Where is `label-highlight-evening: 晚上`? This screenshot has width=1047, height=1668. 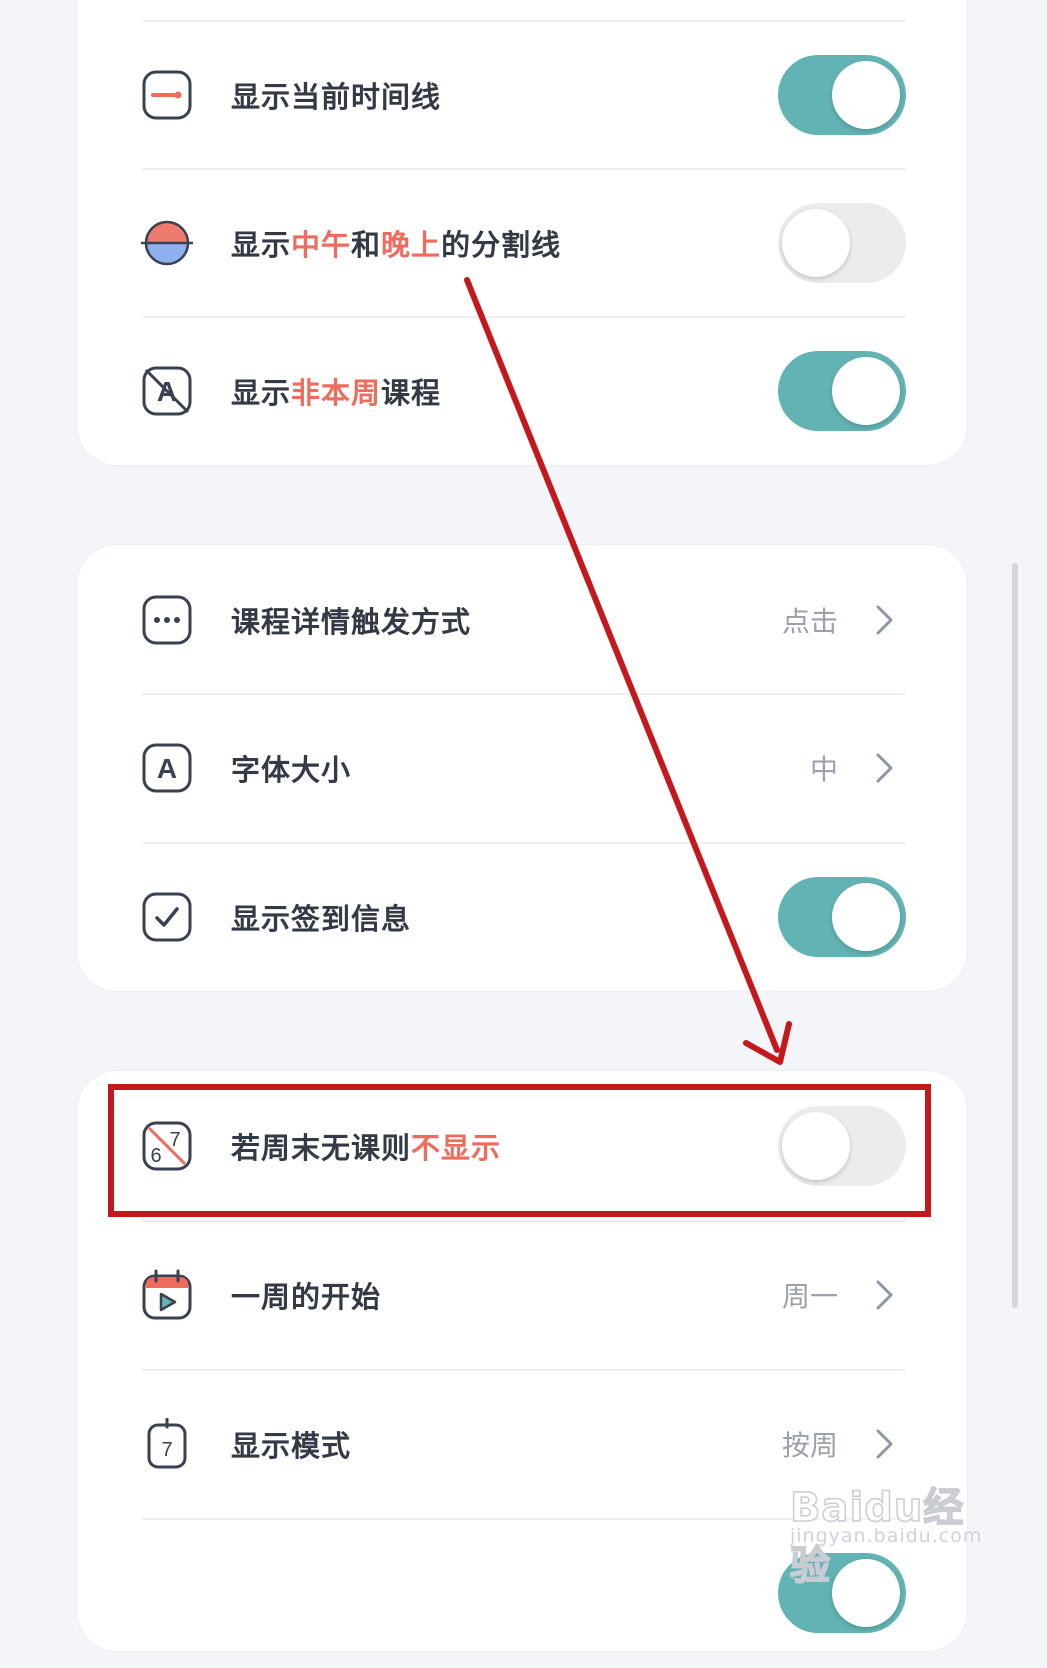 label-highlight-evening: 晚上 is located at coordinates (411, 245).